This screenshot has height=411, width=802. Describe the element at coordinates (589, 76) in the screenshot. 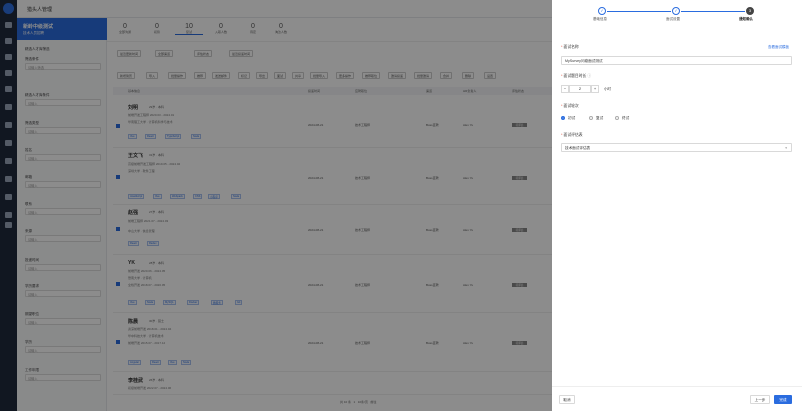

I see `info-icon: ⓘ` at that location.